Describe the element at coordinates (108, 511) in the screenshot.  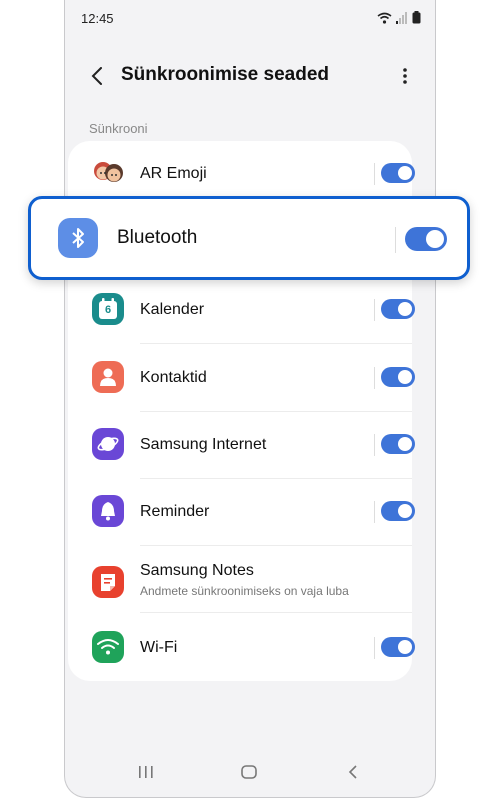
I see `reminder-icon` at that location.